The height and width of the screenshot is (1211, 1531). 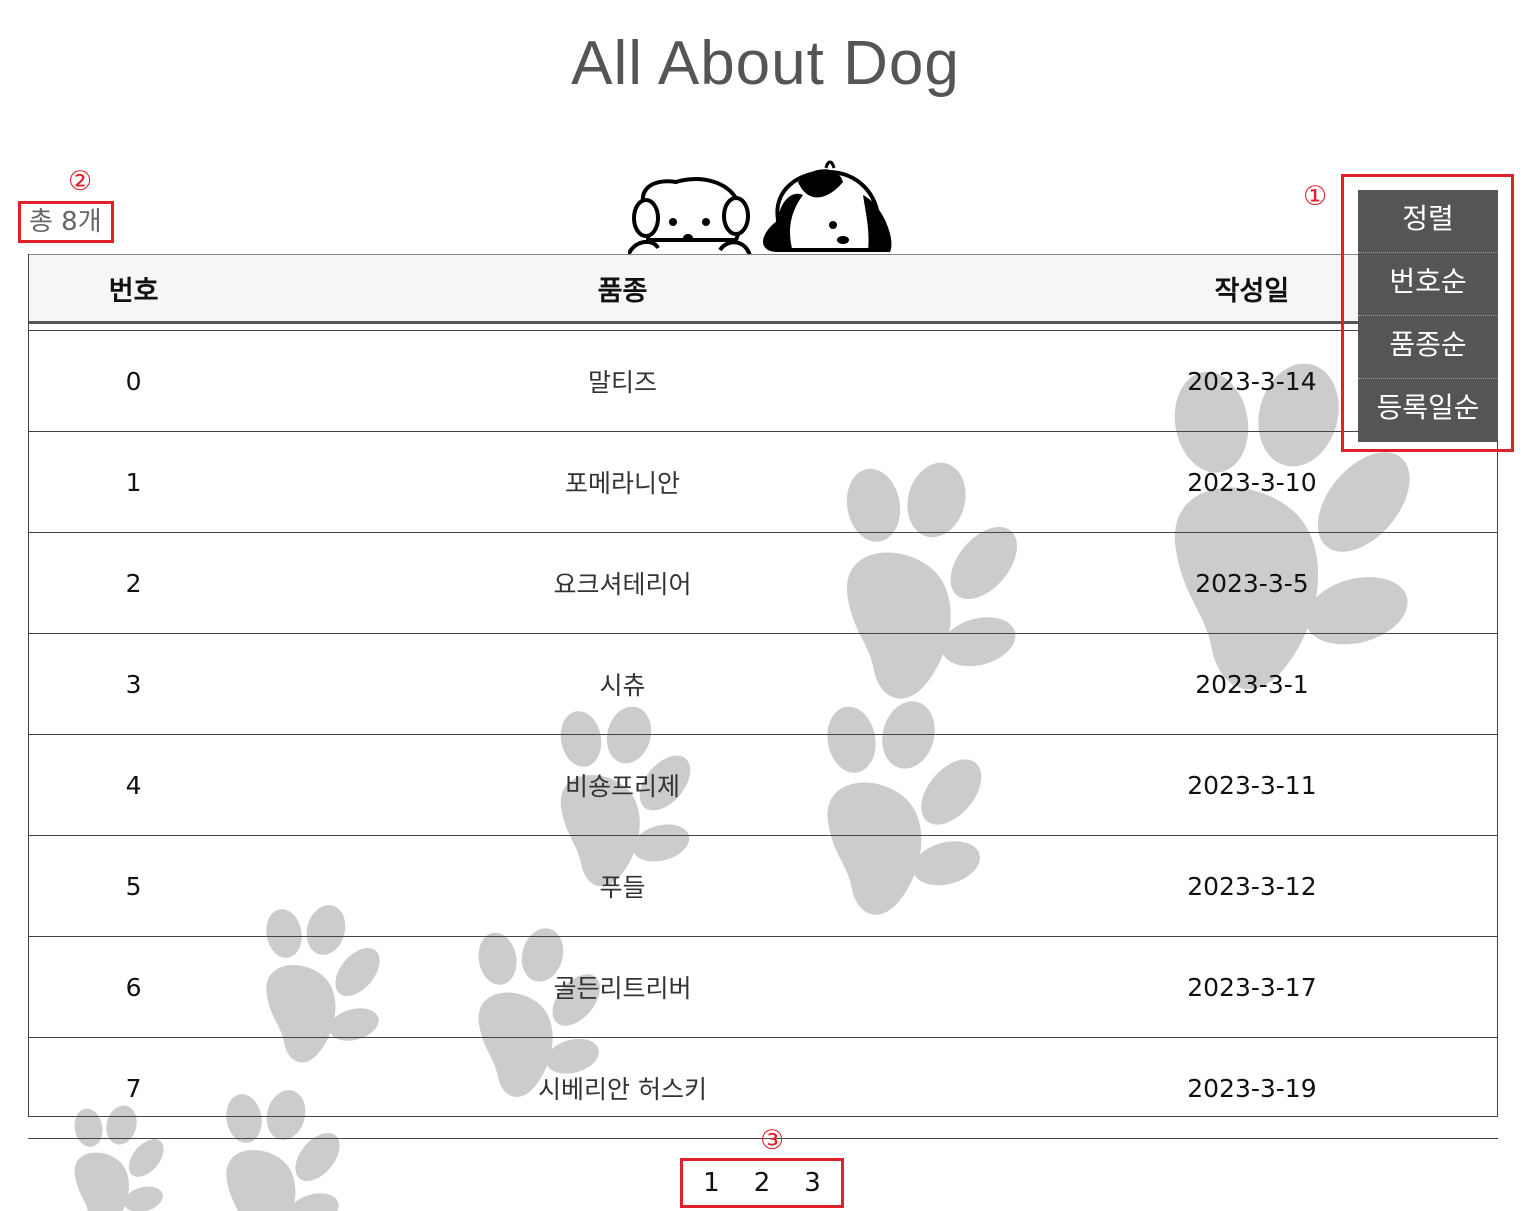 I want to click on callout-marker-2: ②, so click(x=80, y=181).